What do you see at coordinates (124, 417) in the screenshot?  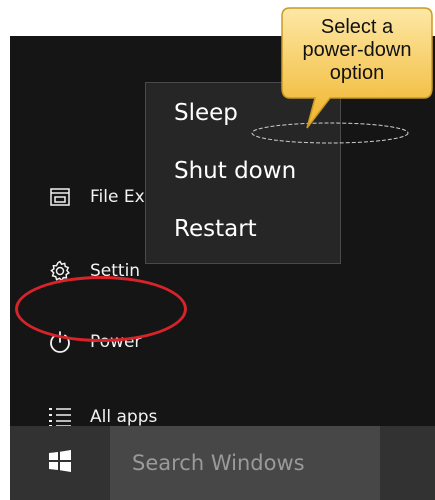 I see `start-item-label: All apps` at bounding box center [124, 417].